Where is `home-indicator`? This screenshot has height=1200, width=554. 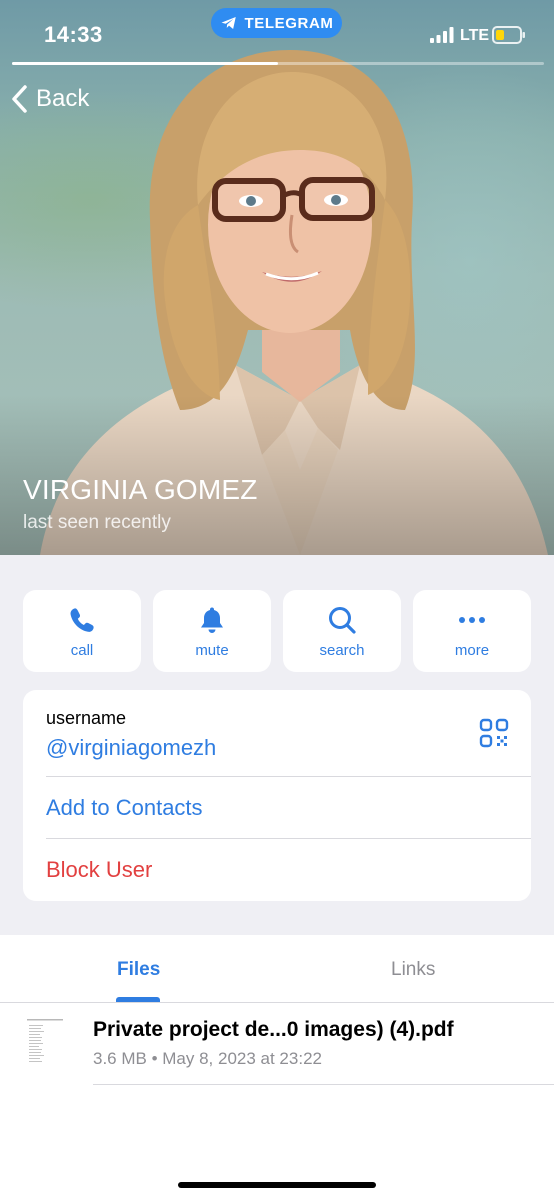 home-indicator is located at coordinates (277, 1185).